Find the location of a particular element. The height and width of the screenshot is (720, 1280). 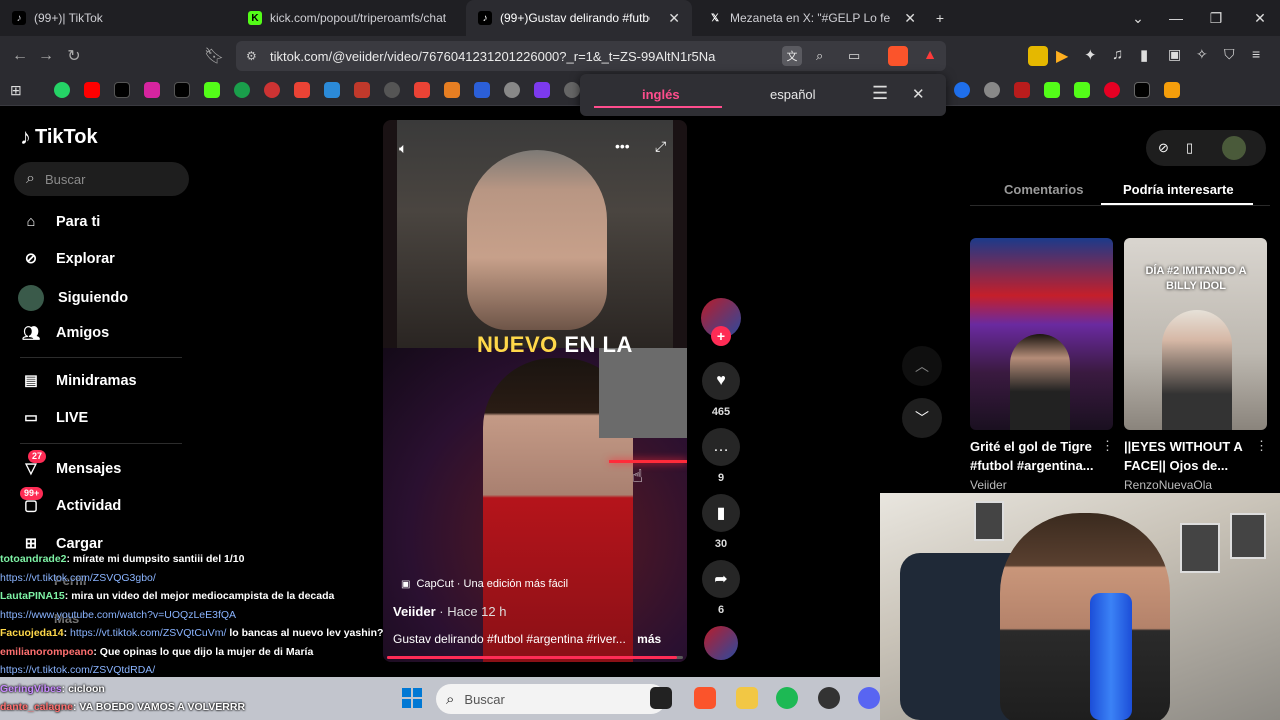

task-view-icon is located at coordinates (661, 698).